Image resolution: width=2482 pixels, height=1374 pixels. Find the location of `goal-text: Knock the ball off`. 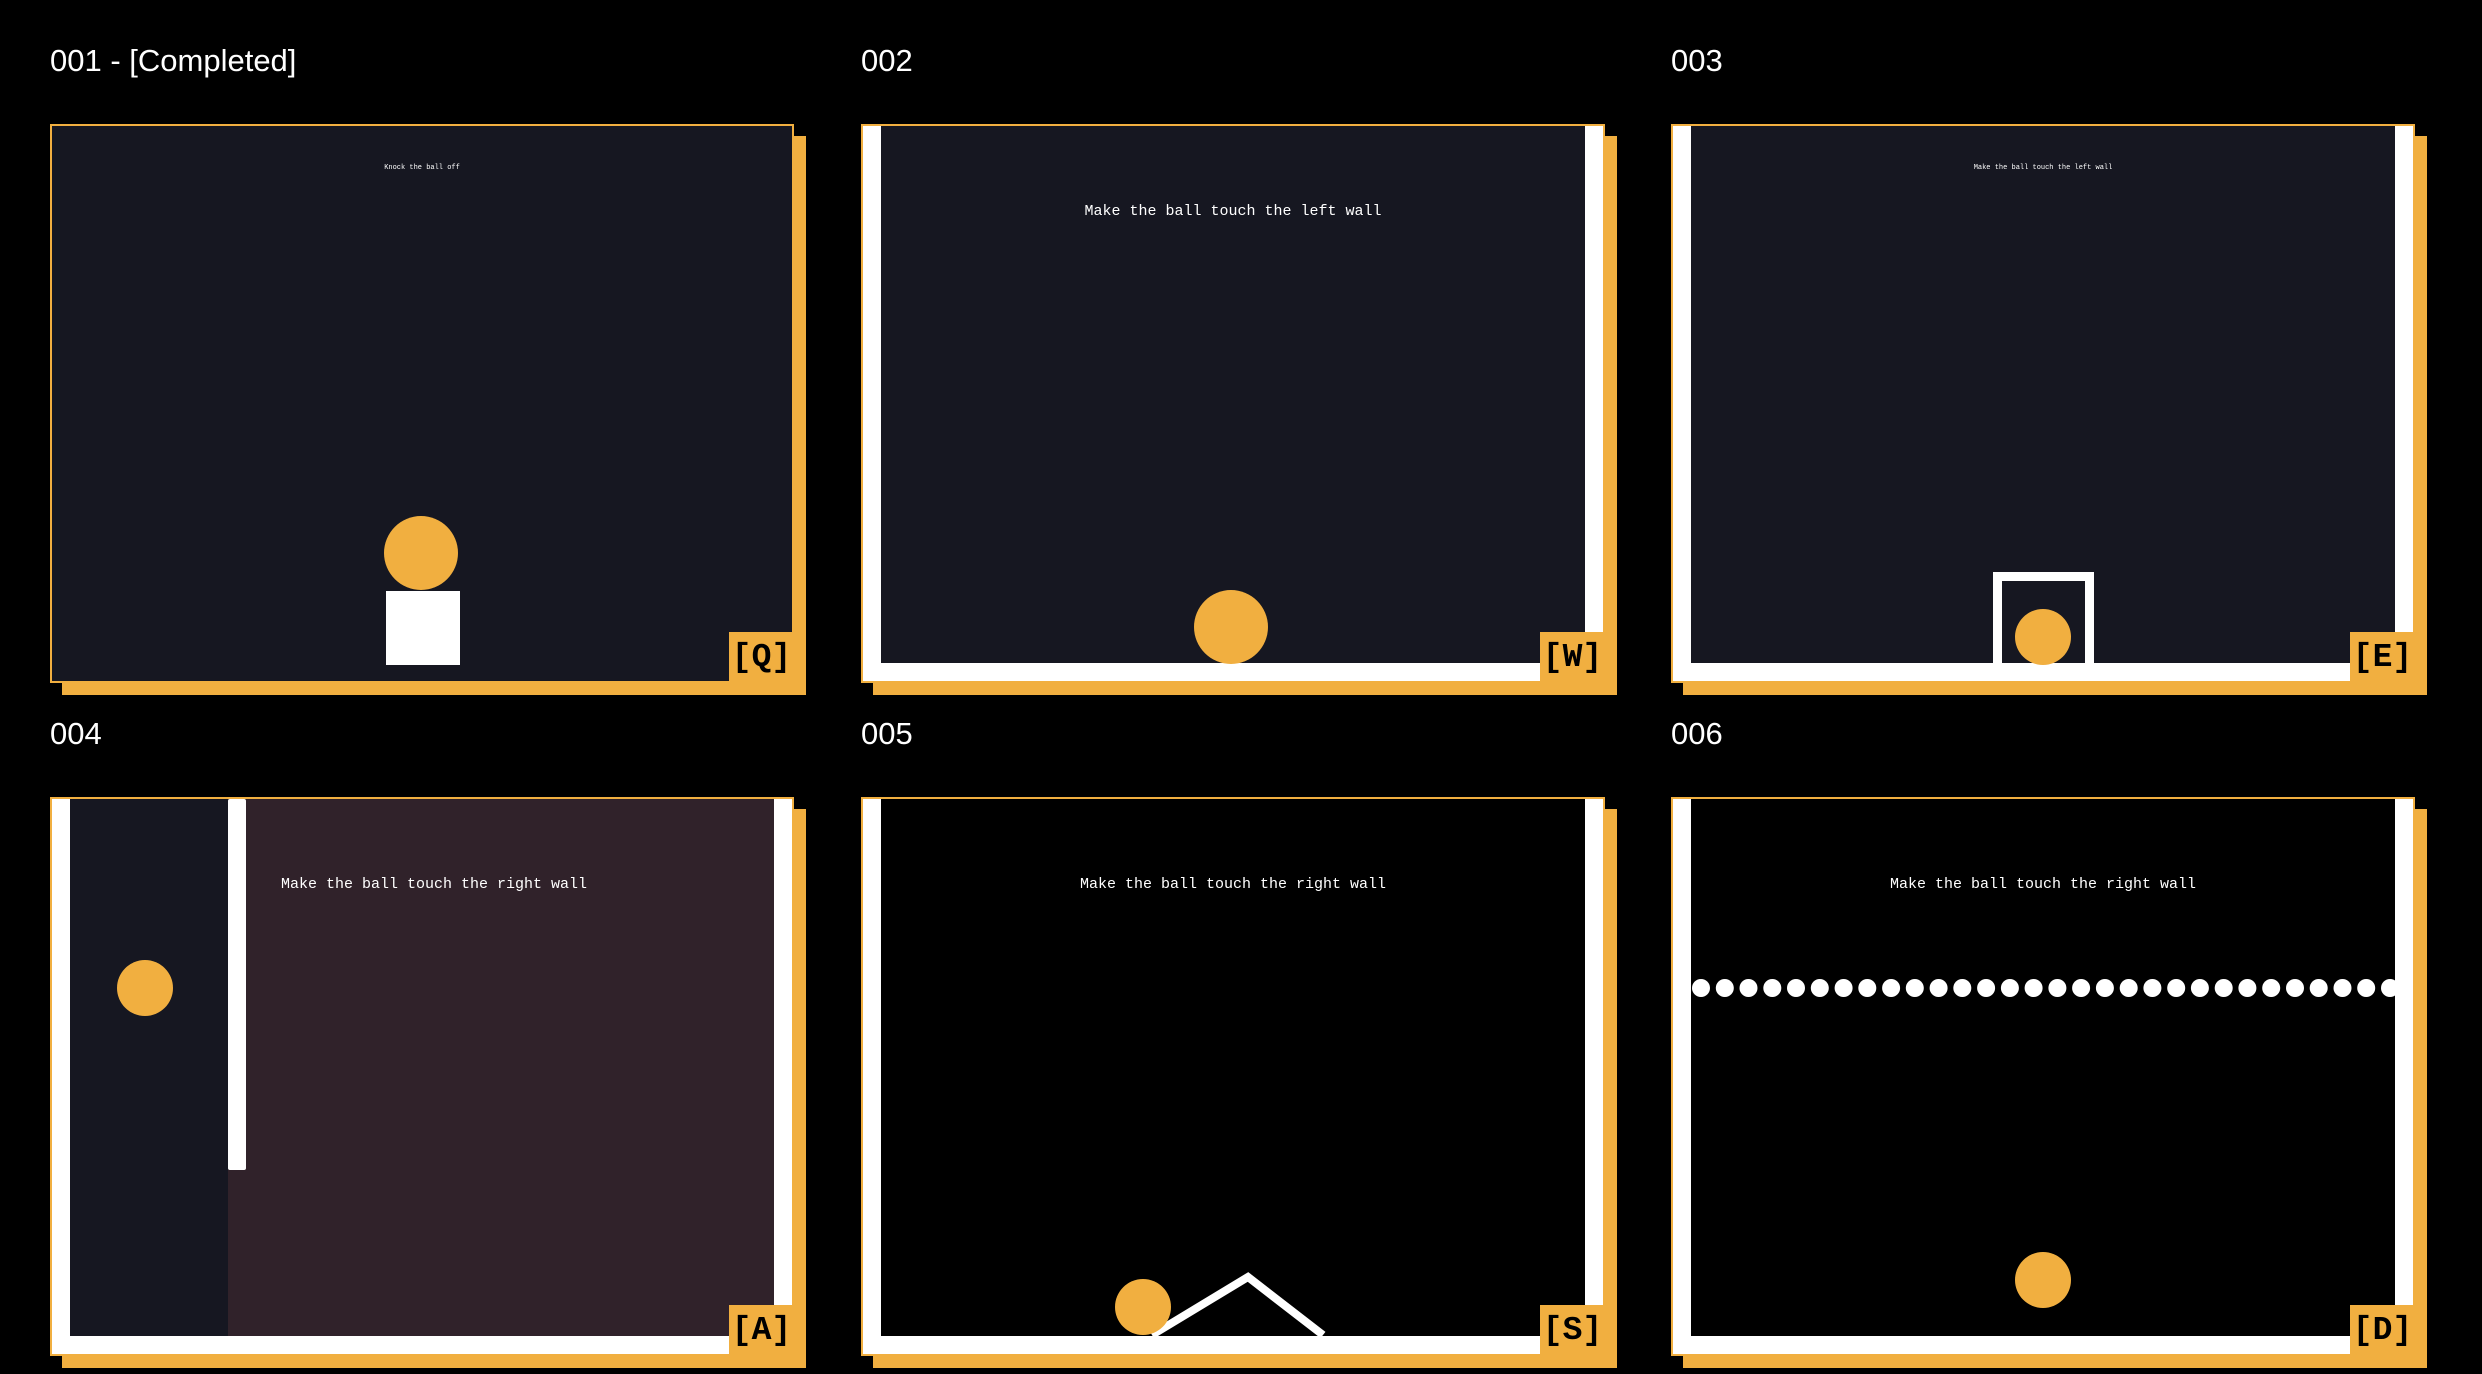

goal-text: Knock the ball off is located at coordinates (422, 168).